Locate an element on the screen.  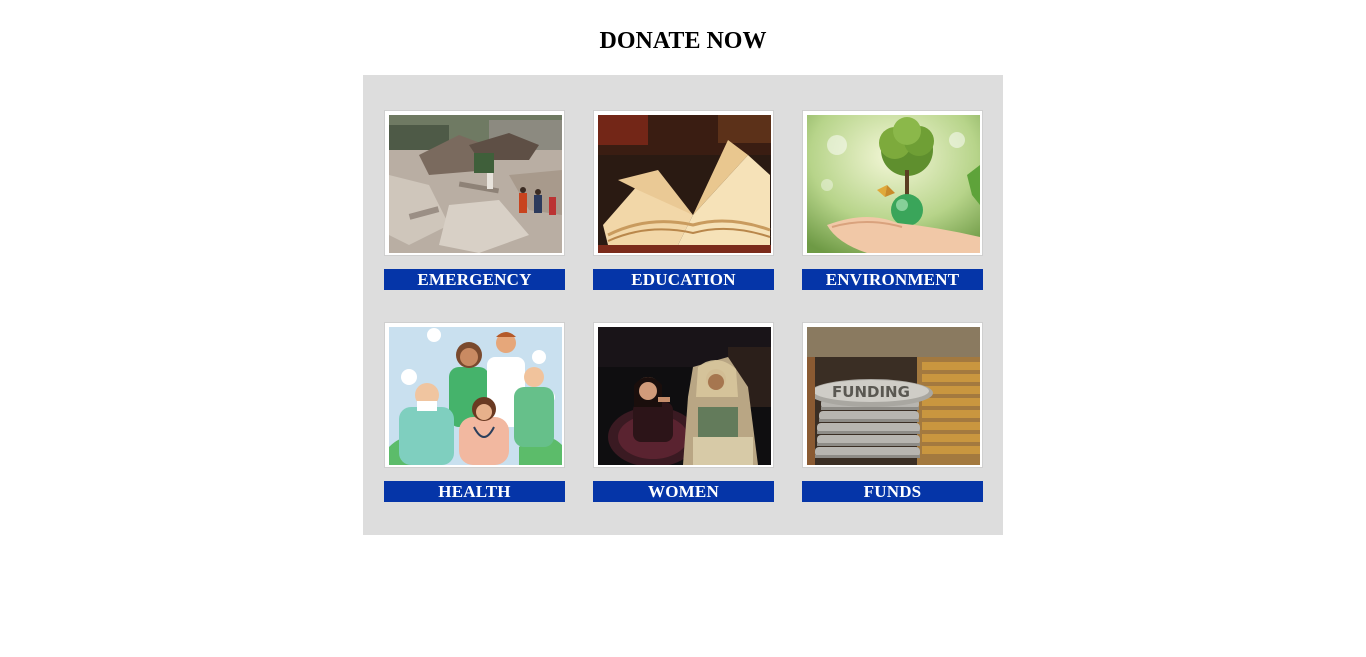
cause-card-emergency: EMERGENCY is located at coordinates (474, 200).